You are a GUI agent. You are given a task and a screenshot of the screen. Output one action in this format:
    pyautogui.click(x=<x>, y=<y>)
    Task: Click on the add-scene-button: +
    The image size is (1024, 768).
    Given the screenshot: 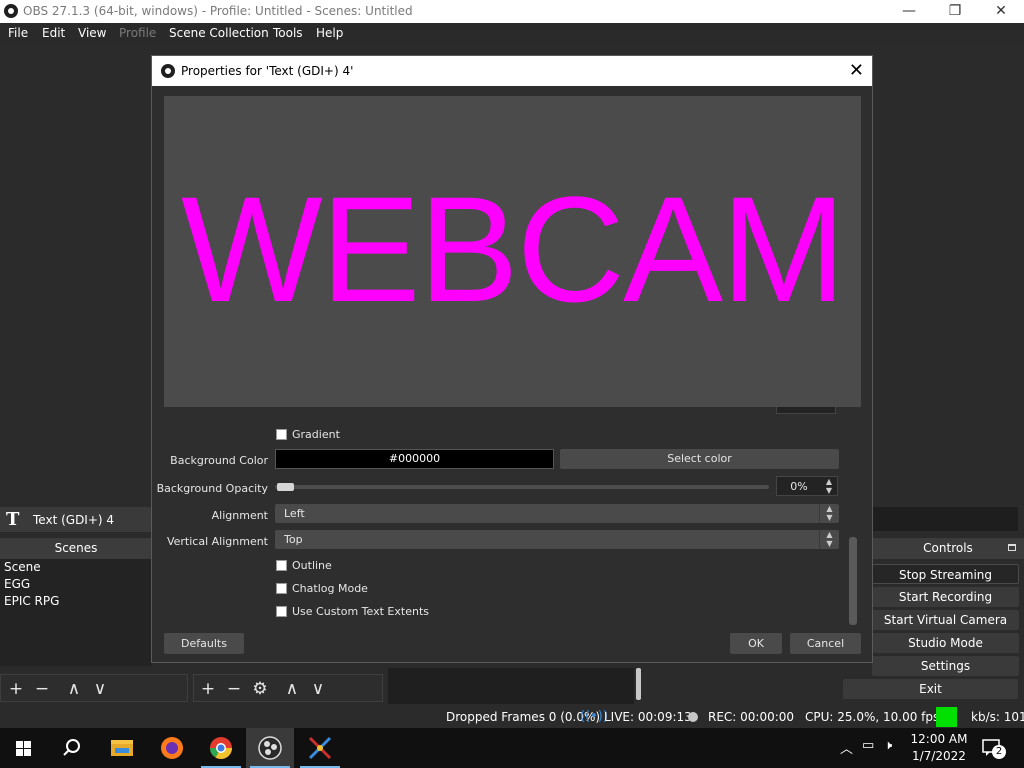 What is the action you would take?
    pyautogui.click(x=16, y=689)
    